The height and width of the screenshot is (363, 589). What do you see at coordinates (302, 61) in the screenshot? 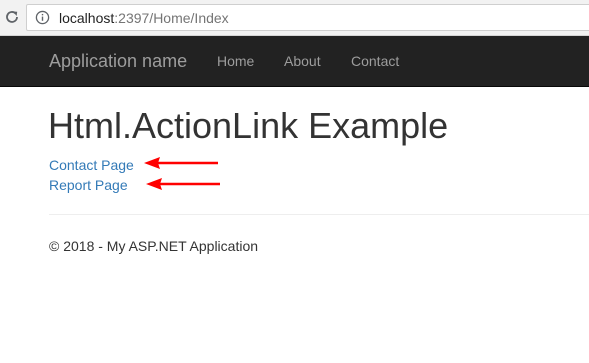
I see `nav-link-about: About` at bounding box center [302, 61].